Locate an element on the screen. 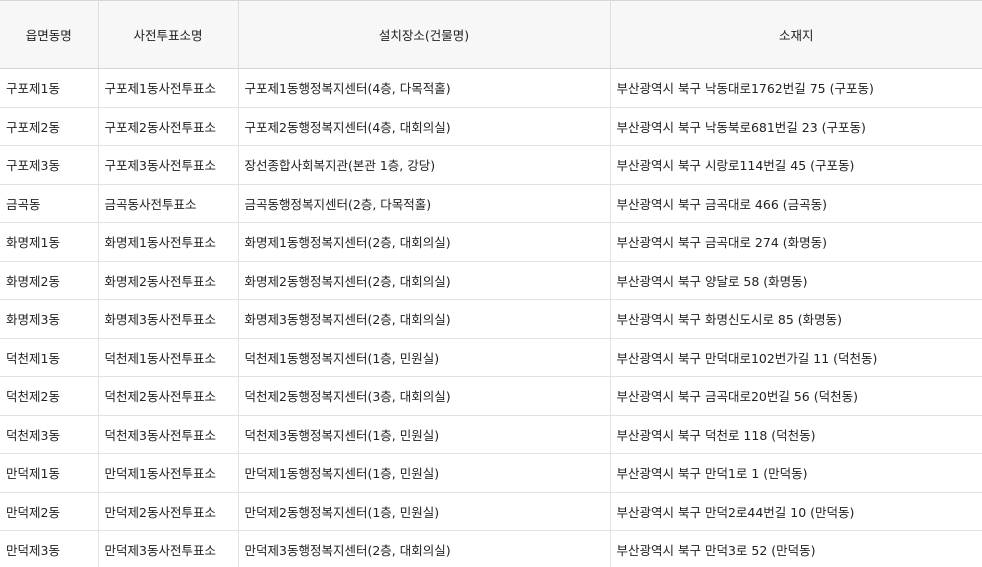 This screenshot has width=982, height=567. cell-location-building: 덕천제3동행정복지센터(1층, 민원실) is located at coordinates (424, 434).